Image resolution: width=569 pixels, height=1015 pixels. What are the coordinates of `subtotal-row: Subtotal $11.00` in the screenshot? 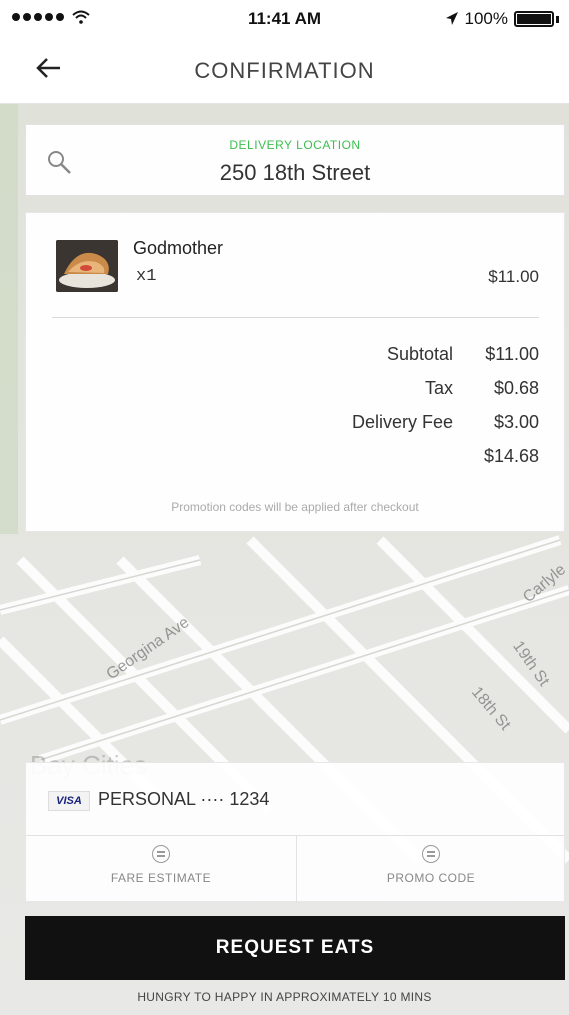 It's located at (463, 354).